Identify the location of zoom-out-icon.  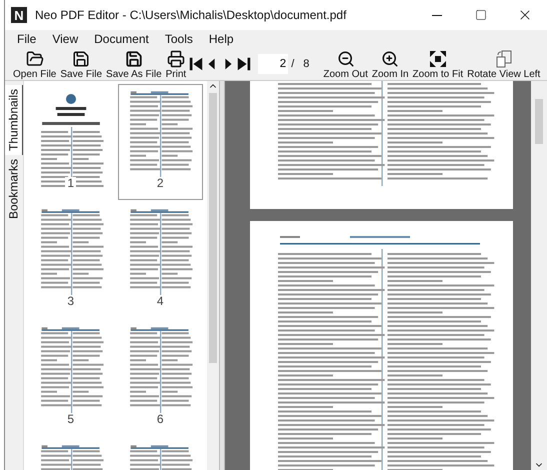
(345, 59).